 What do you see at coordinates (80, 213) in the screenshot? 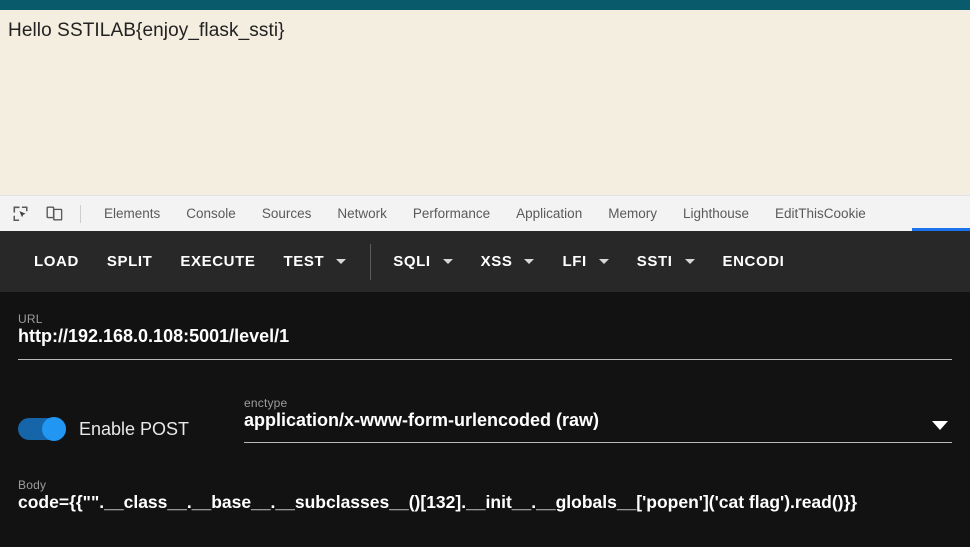
I see `toolbar-divider` at bounding box center [80, 213].